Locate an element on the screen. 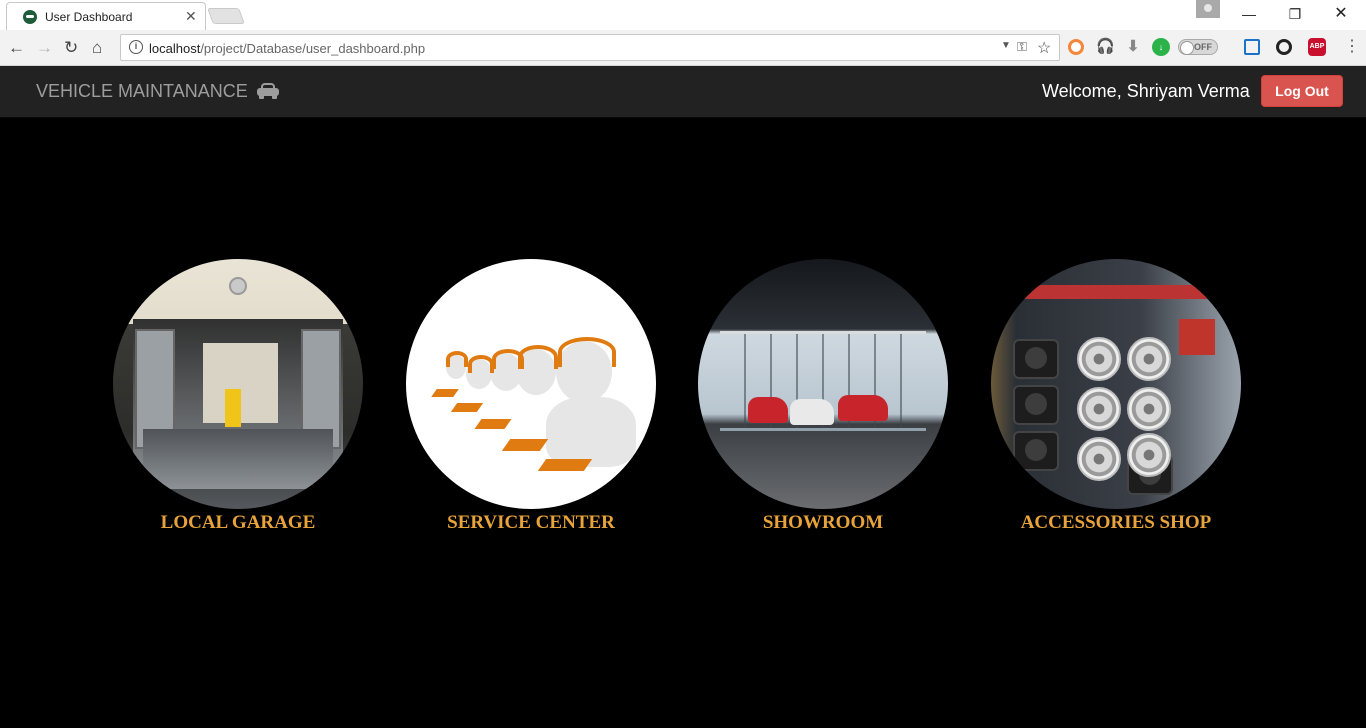  brand-title: VEHICLE MAINTANANCE is located at coordinates (142, 91).